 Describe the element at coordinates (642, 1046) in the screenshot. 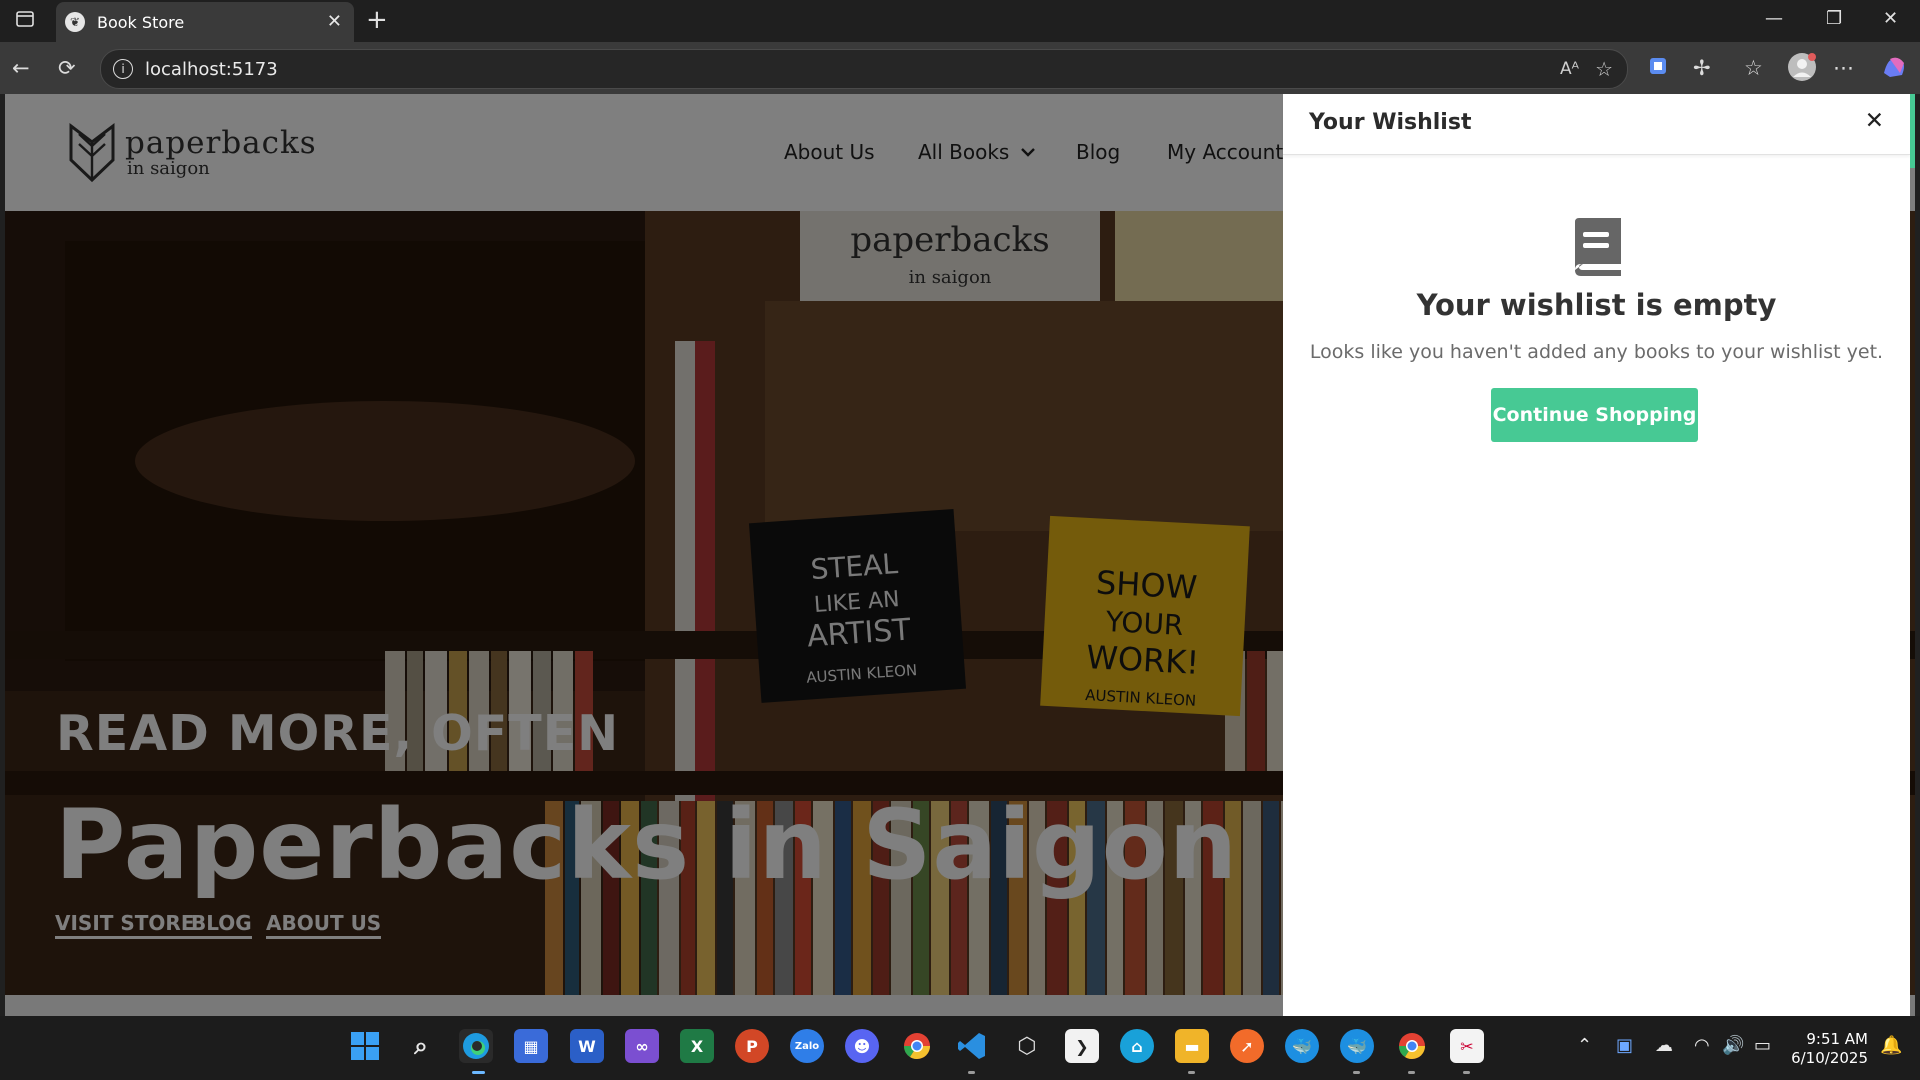

I see `visual-studio-icon: ∞` at that location.